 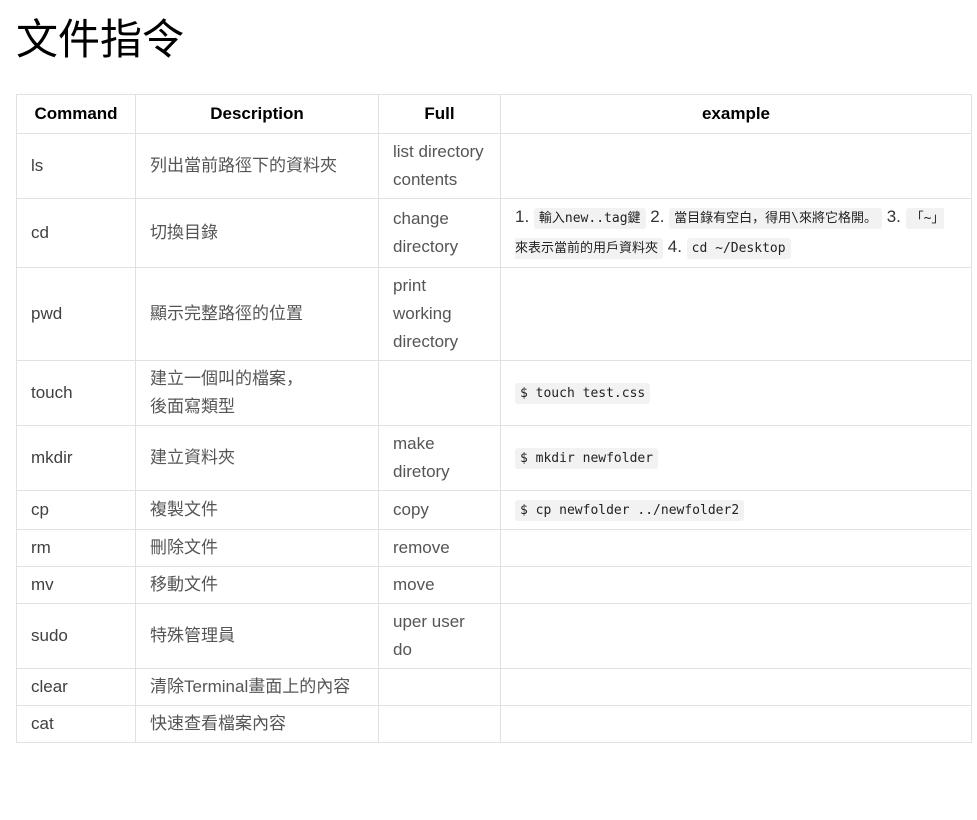 I want to click on full-name-text: make diretory, so click(x=421, y=457).